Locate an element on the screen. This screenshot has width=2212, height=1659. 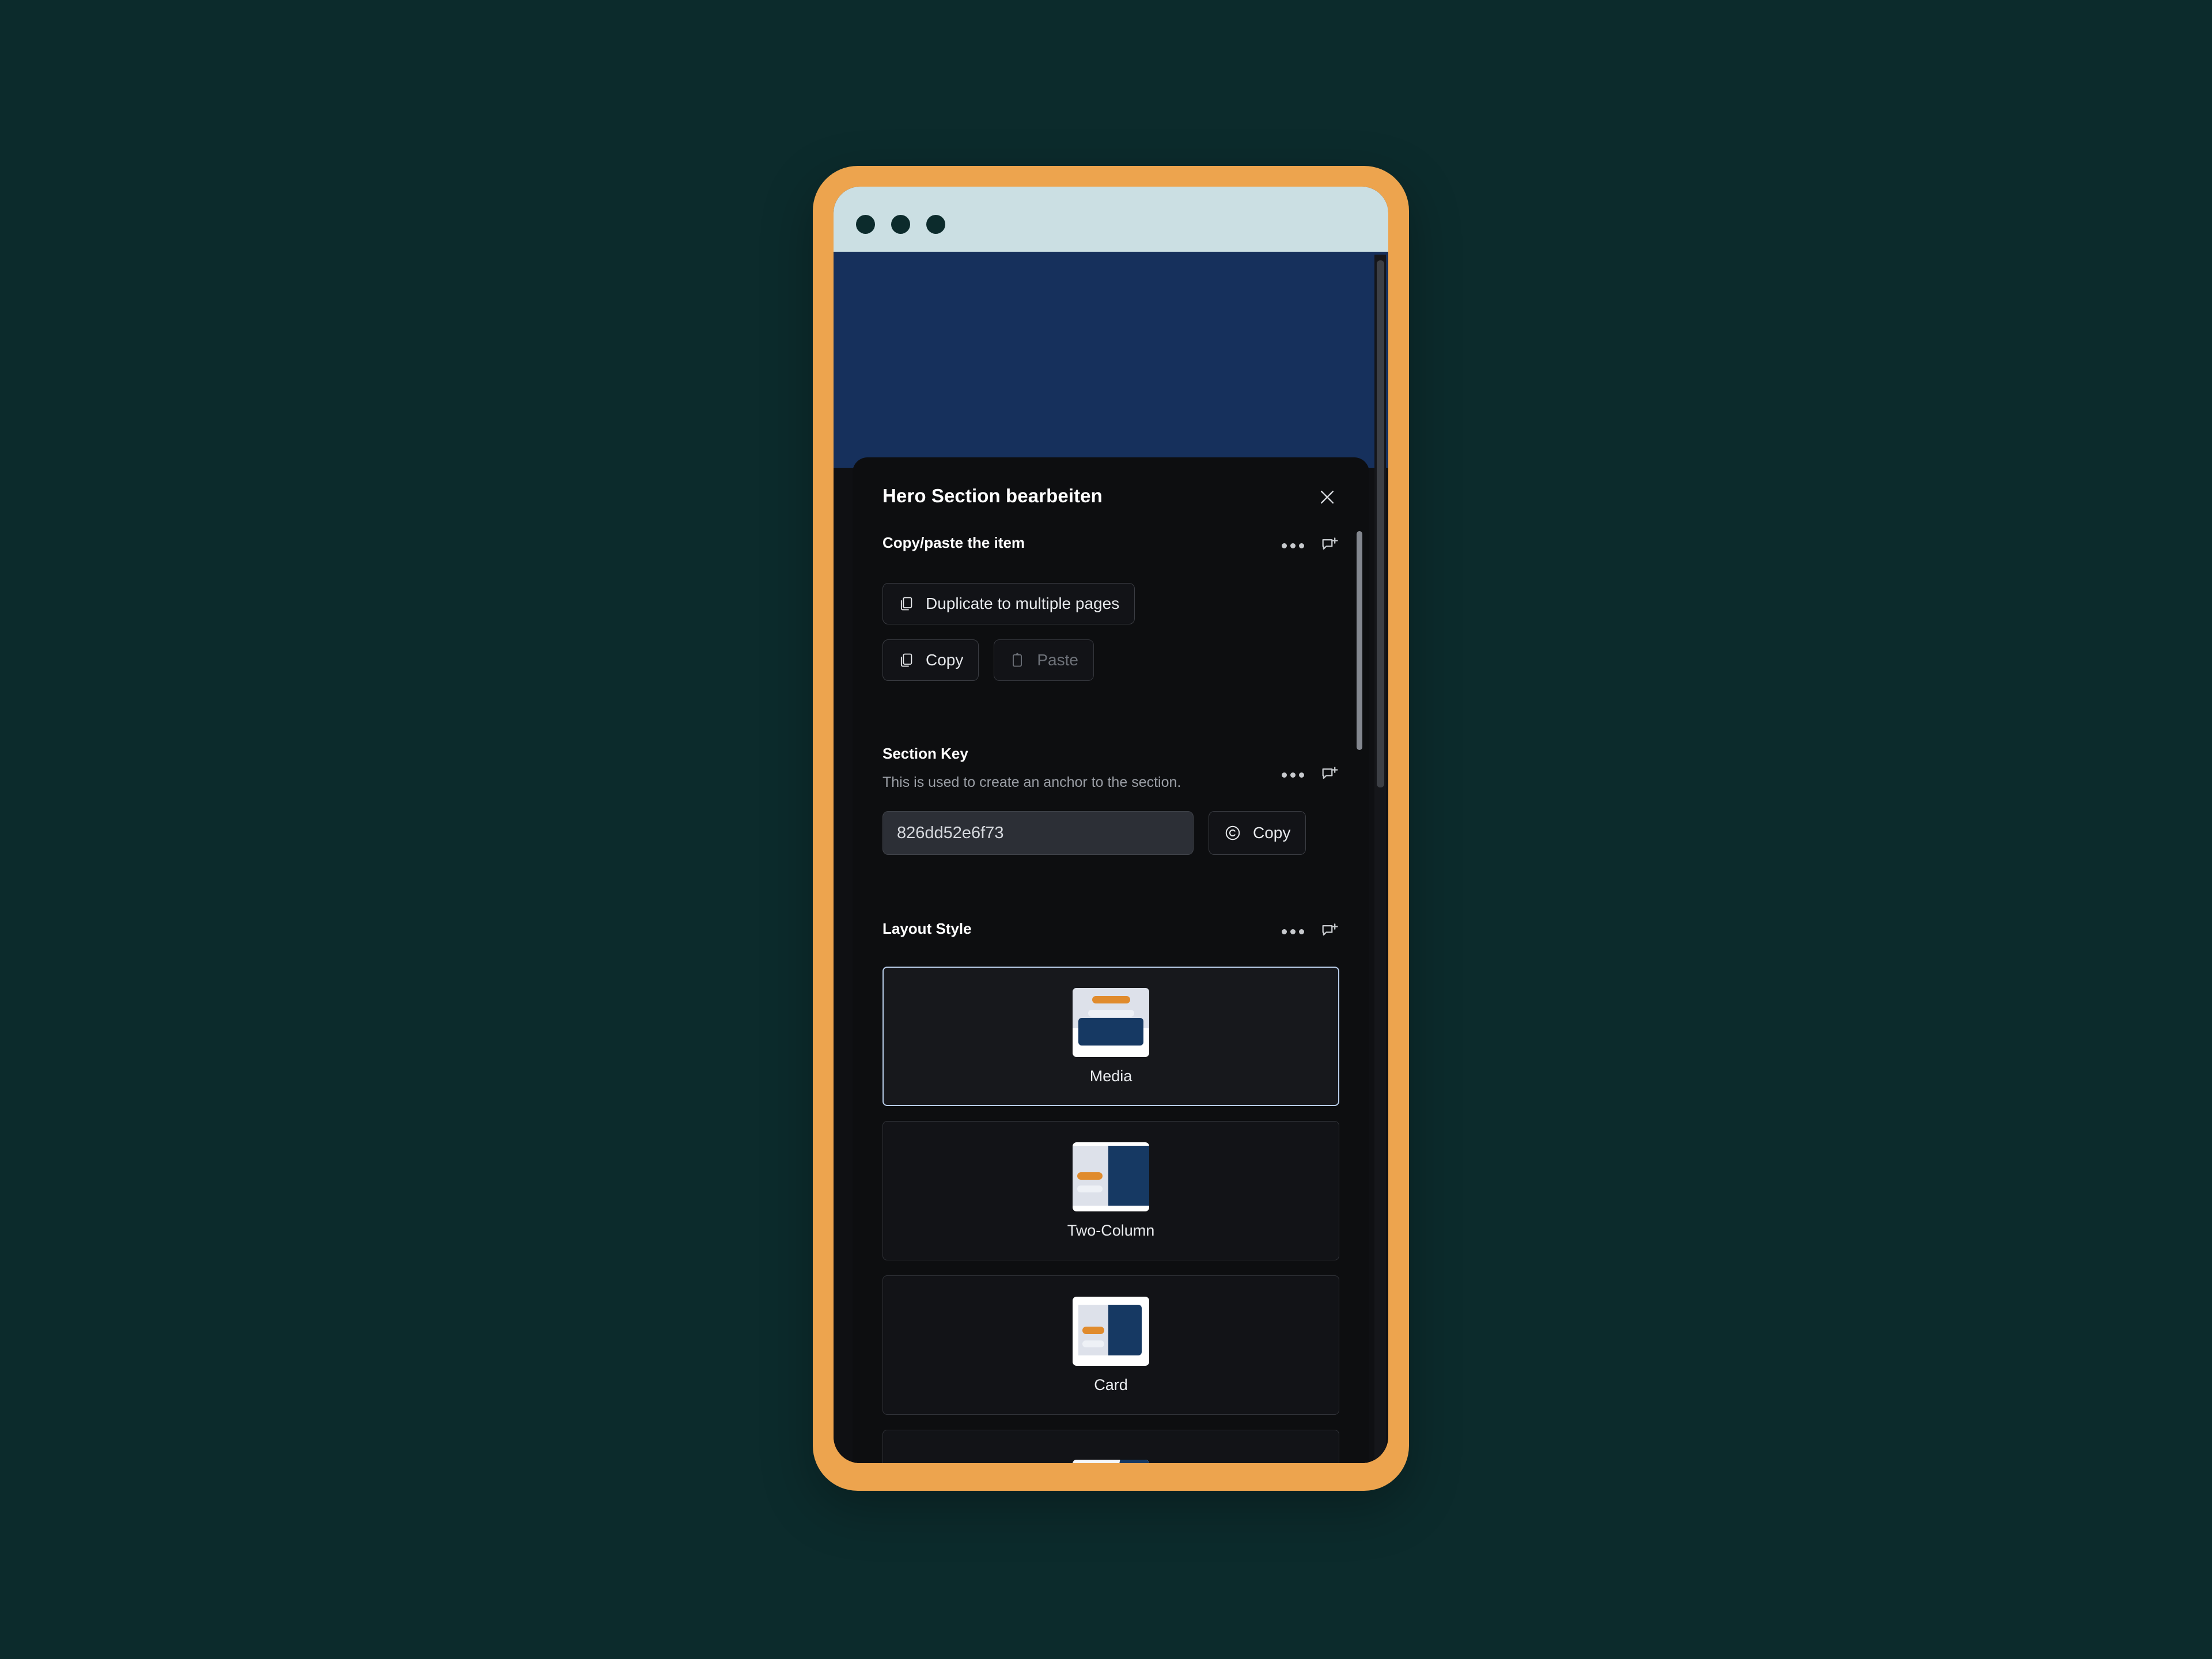
layout-option-two-column: Two-Column is located at coordinates (1110, 1190).